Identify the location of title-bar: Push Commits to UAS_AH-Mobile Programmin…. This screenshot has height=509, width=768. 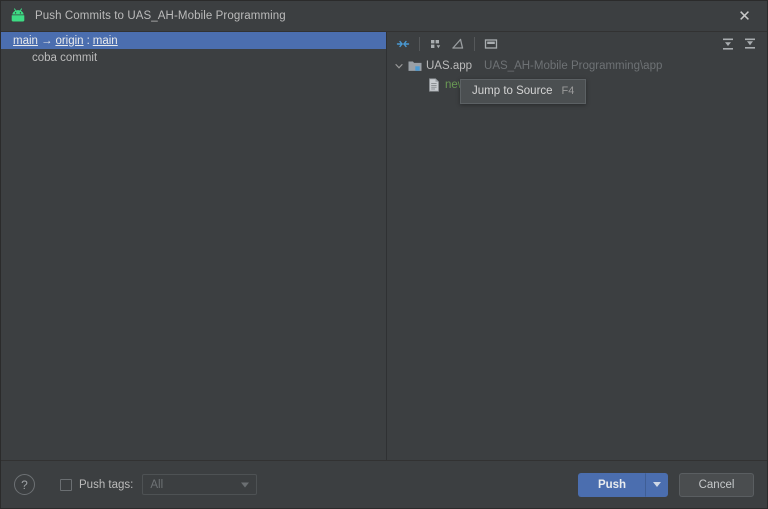
(384, 16).